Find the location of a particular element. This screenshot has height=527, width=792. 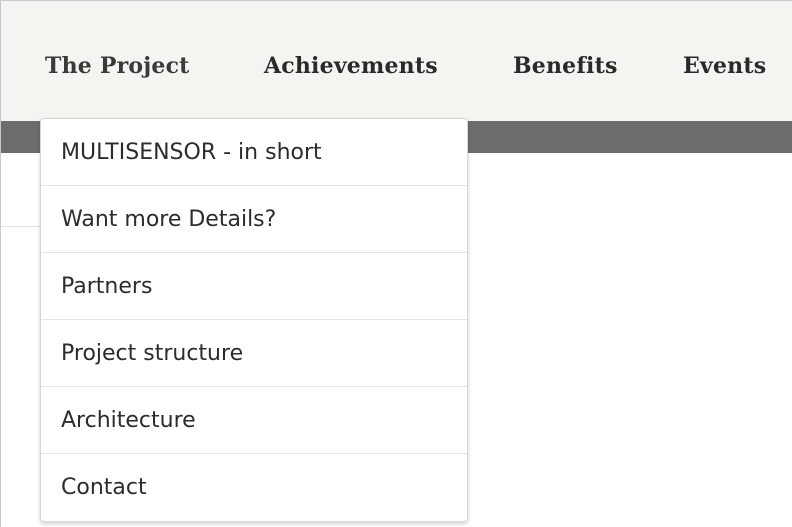

divider is located at coordinates (21, 226).